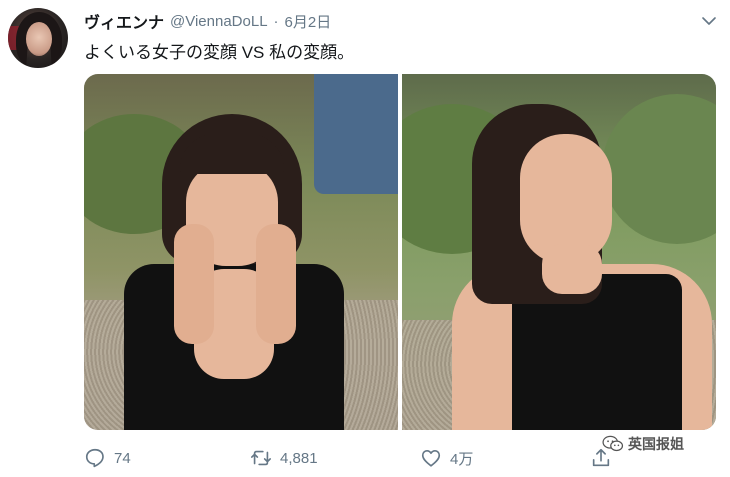  What do you see at coordinates (232, 154) in the screenshot?
I see `photo-bangs` at bounding box center [232, 154].